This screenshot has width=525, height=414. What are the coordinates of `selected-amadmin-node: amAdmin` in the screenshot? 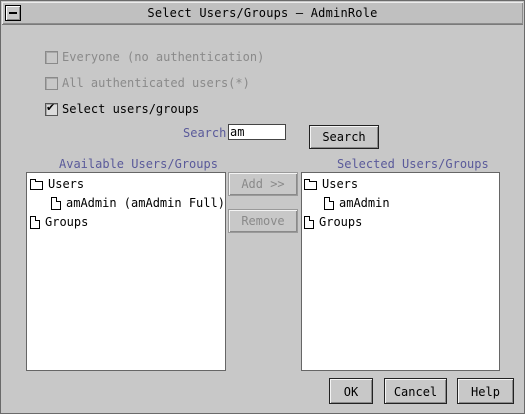 It's located at (357, 203).